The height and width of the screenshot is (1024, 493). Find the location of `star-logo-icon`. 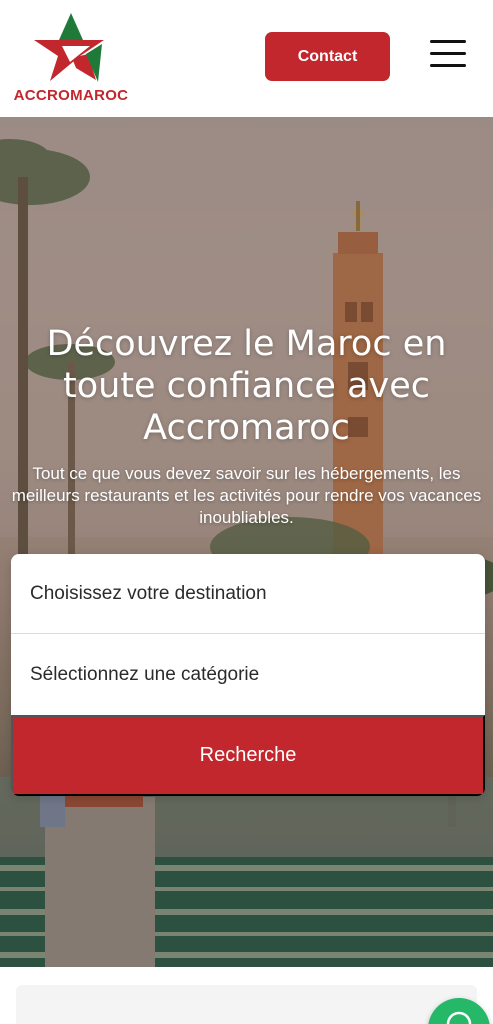

star-logo-icon is located at coordinates (69, 47).